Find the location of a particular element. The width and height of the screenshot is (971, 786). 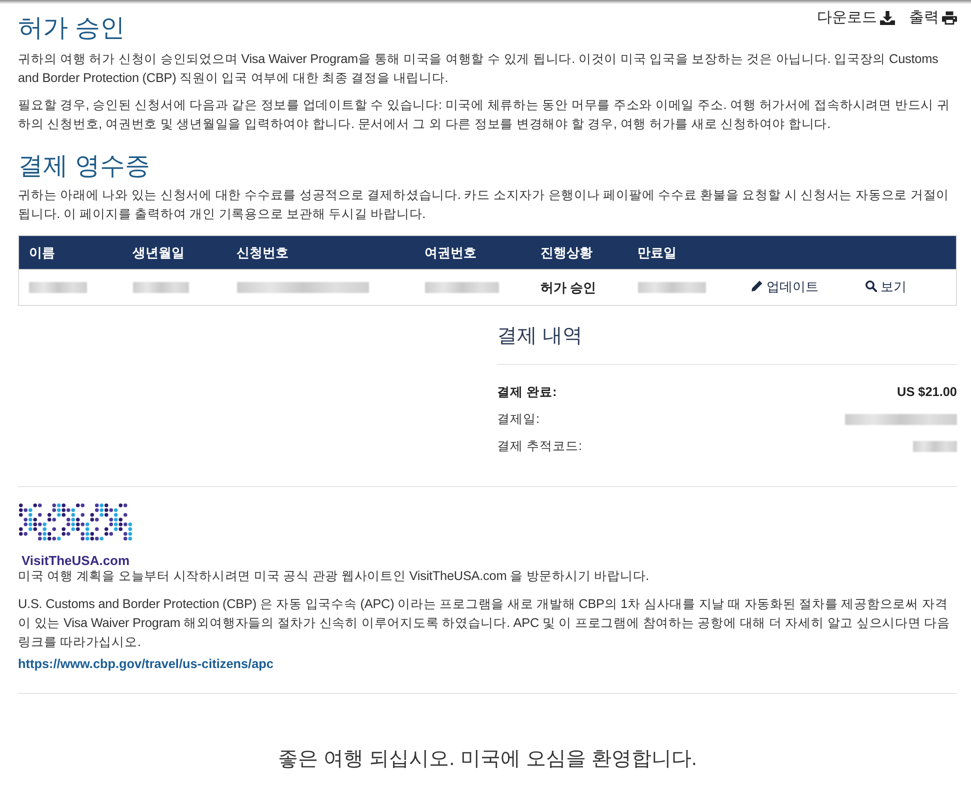

download-icon is located at coordinates (887, 18).